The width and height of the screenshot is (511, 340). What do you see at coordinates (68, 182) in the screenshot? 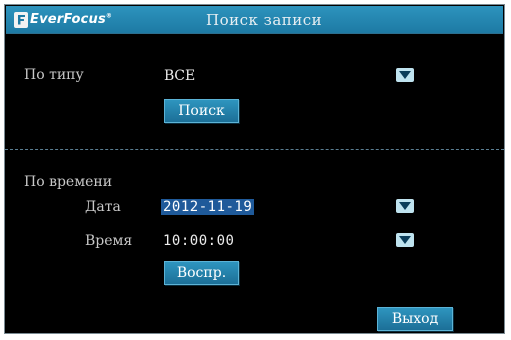
I see `by-time-label: По времени` at bounding box center [68, 182].